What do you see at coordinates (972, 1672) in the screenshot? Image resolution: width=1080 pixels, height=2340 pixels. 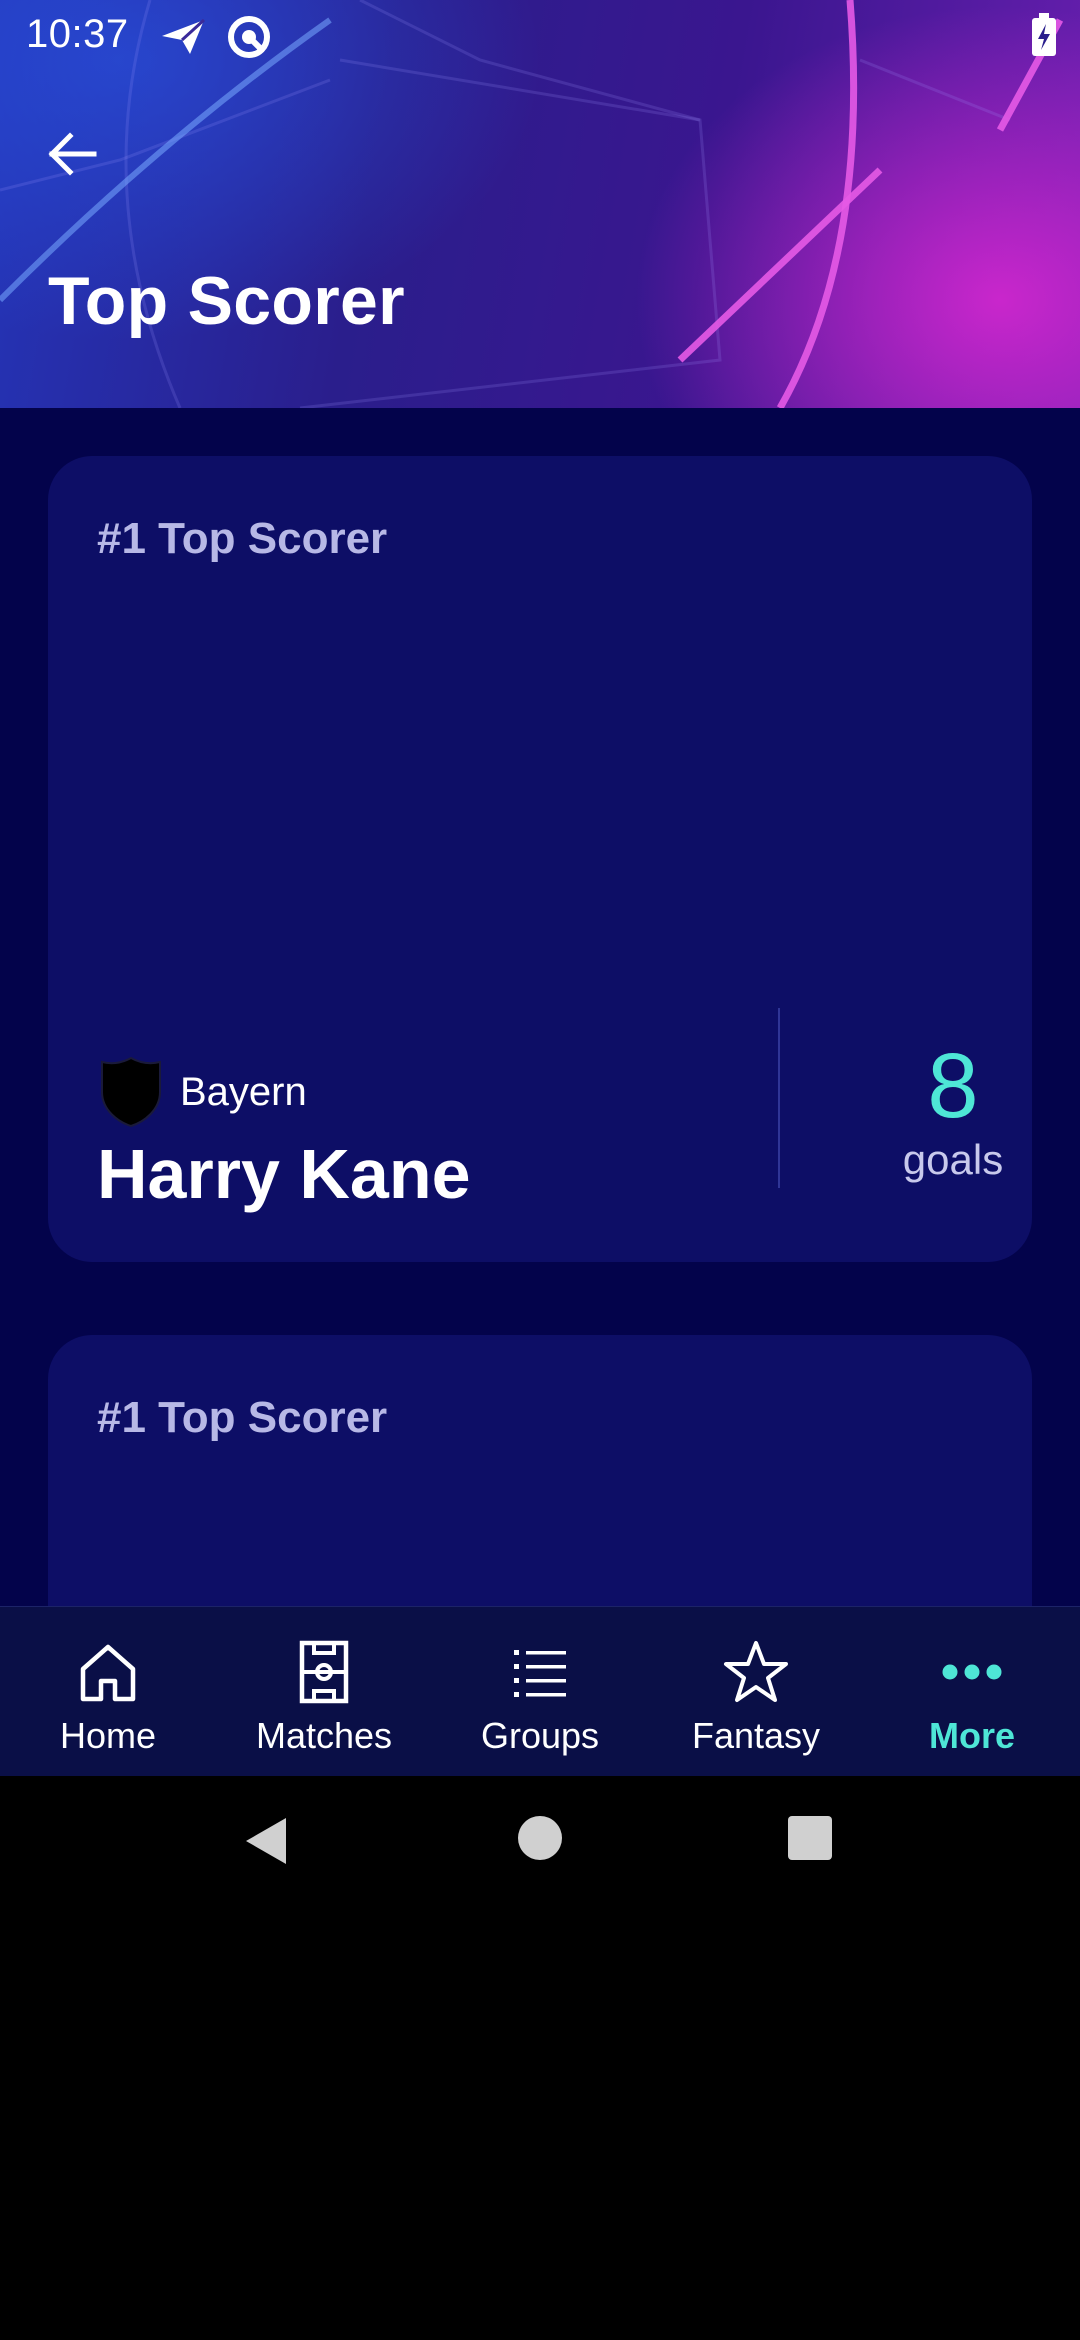 I see `more-dots-icon` at bounding box center [972, 1672].